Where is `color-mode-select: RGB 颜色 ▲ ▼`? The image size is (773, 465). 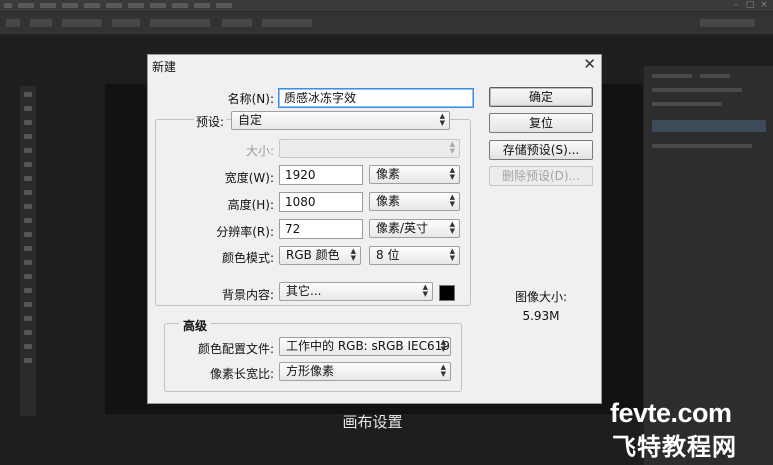 color-mode-select: RGB 颜色 ▲ ▼ is located at coordinates (320, 255).